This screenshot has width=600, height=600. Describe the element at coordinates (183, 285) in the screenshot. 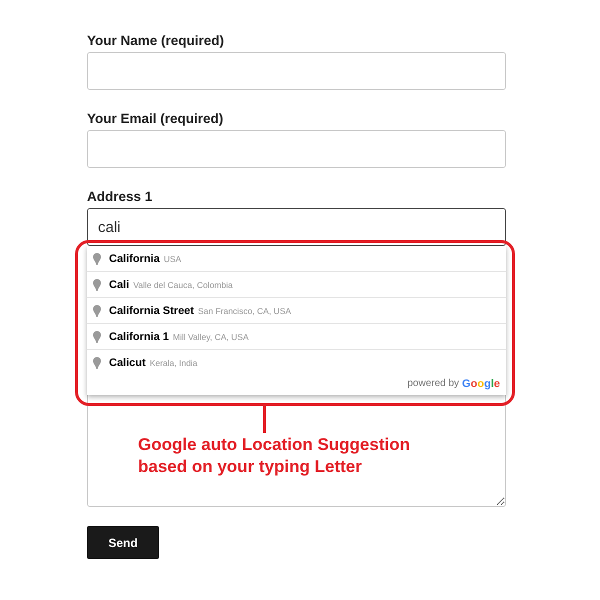

I see `suggestion-region: Valle del Cauca, Colombia` at that location.